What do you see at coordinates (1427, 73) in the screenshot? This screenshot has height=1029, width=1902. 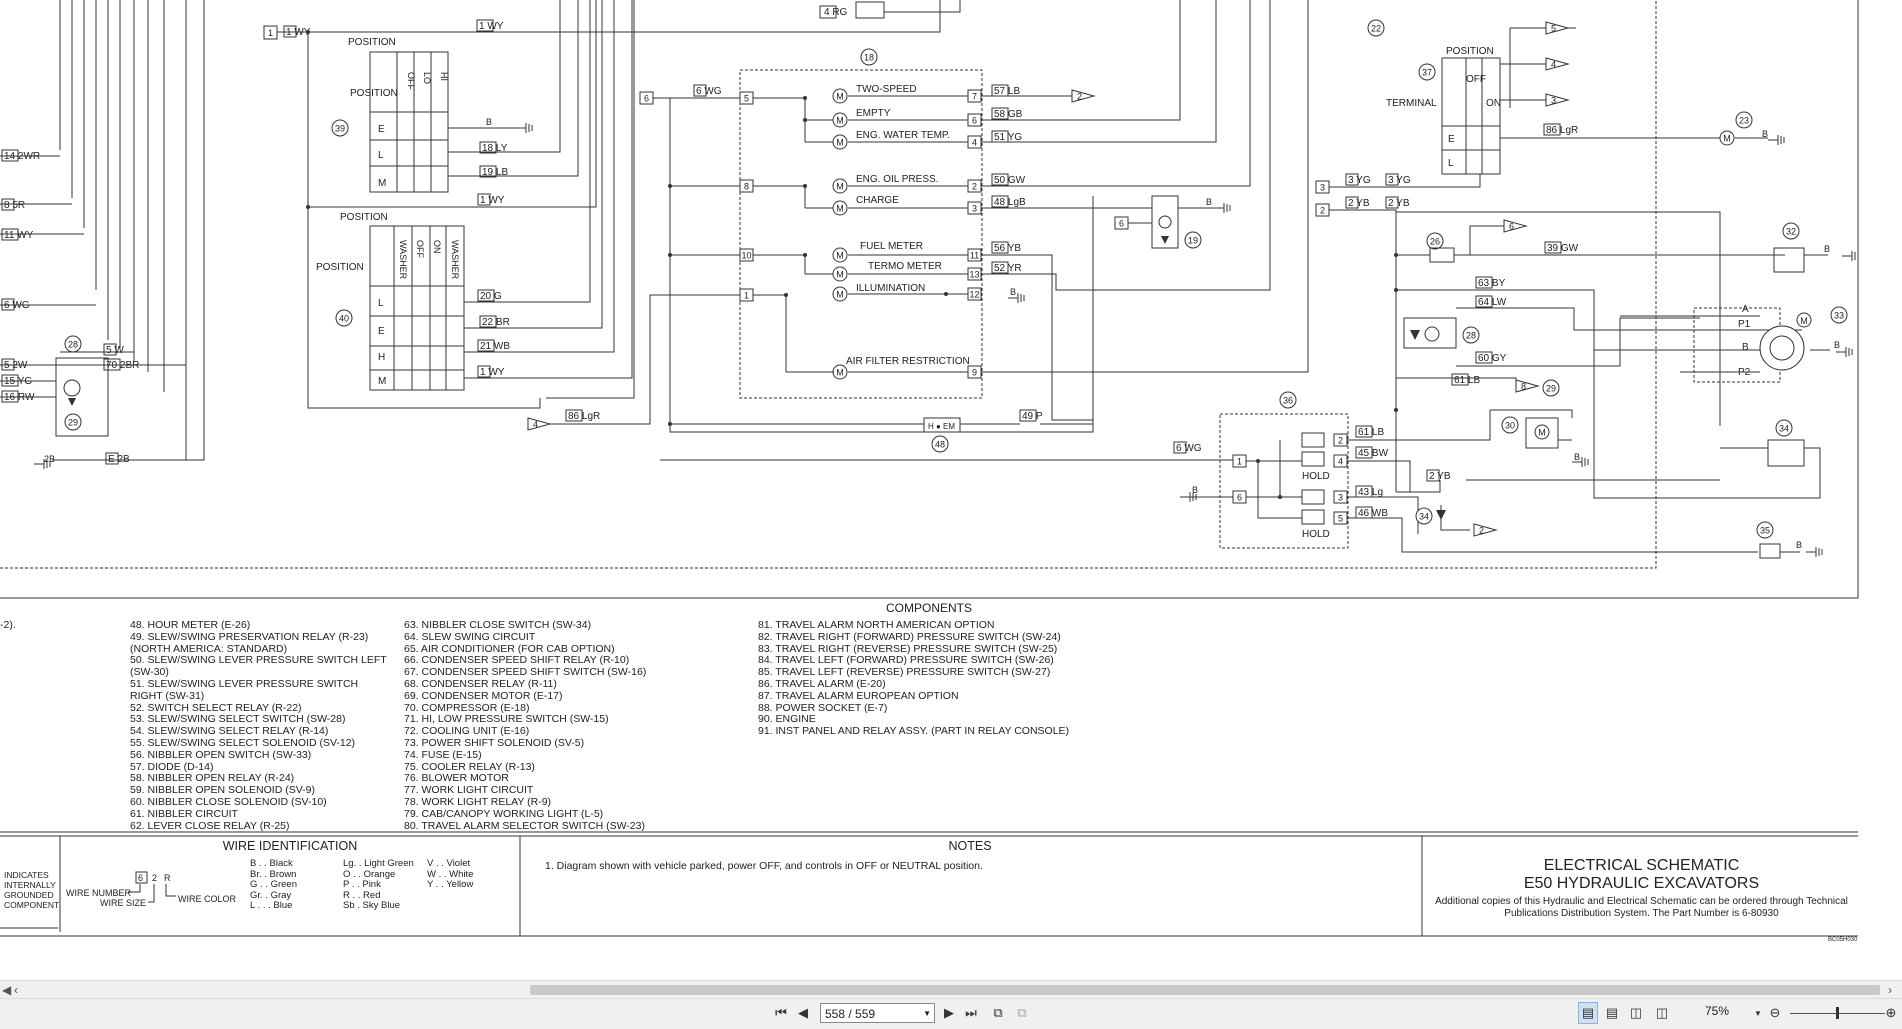 I see `component-id: 37` at bounding box center [1427, 73].